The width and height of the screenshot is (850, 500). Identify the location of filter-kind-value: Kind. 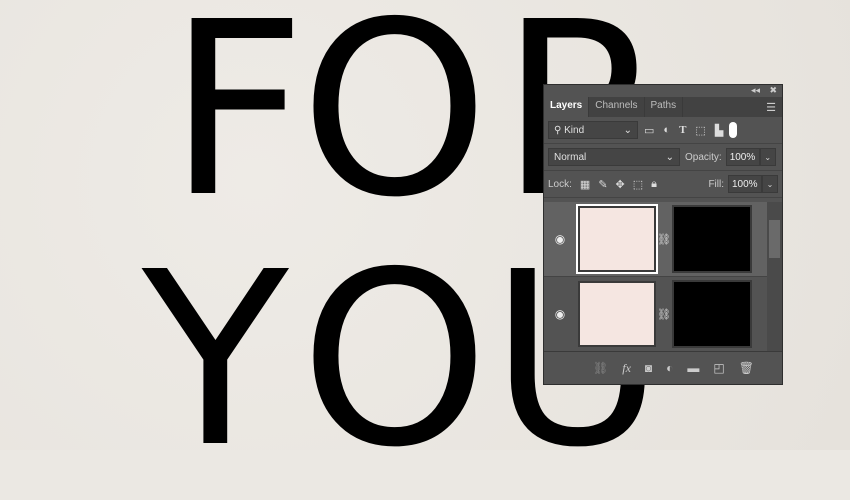
(574, 130).